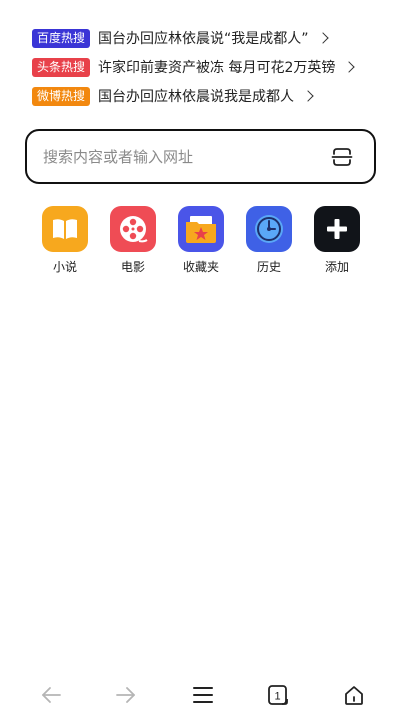 This screenshot has width=405, height=720. I want to click on home-button, so click(354, 695).